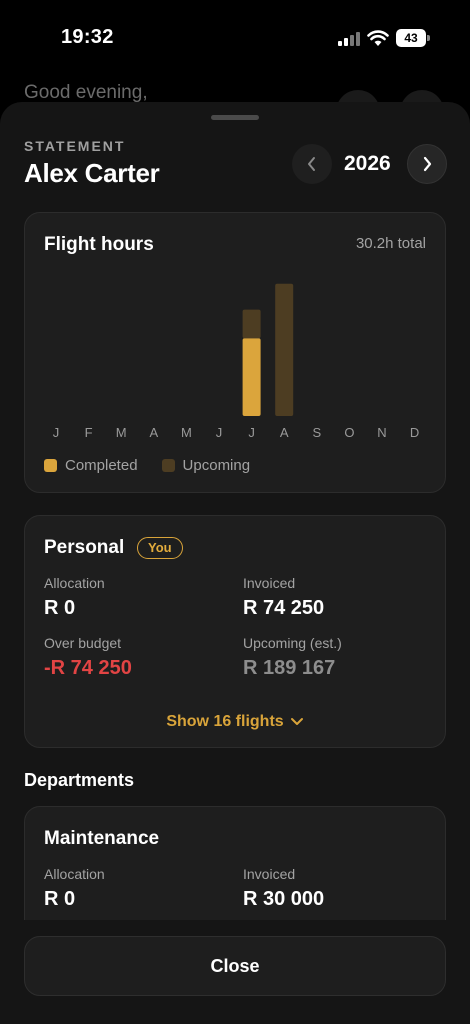  I want to click on legend-item-upcoming: Upcoming, so click(206, 465).